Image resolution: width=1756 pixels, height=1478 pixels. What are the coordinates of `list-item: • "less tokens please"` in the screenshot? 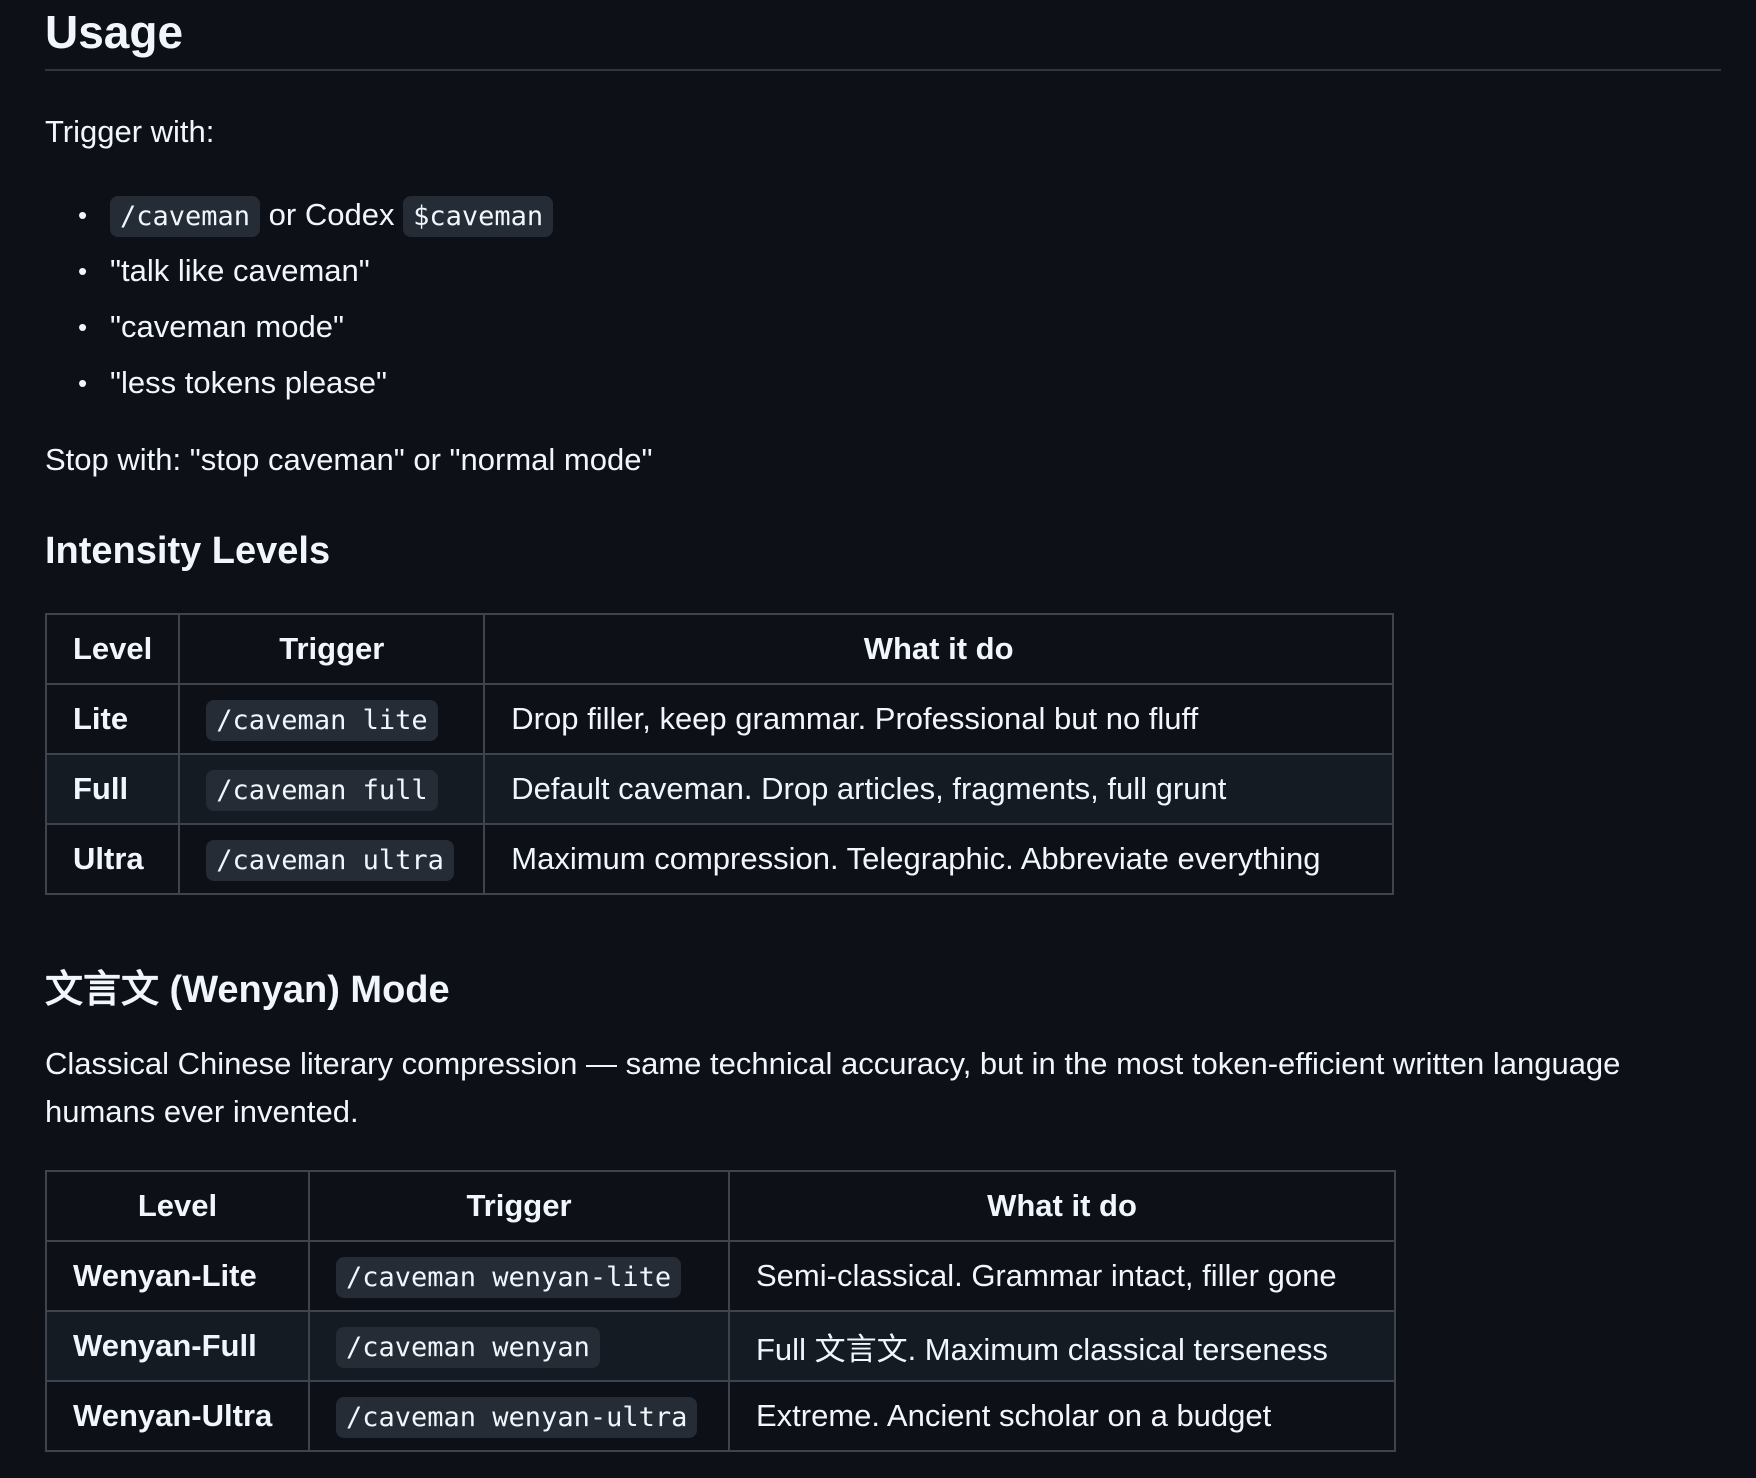 It's located at (315, 383).